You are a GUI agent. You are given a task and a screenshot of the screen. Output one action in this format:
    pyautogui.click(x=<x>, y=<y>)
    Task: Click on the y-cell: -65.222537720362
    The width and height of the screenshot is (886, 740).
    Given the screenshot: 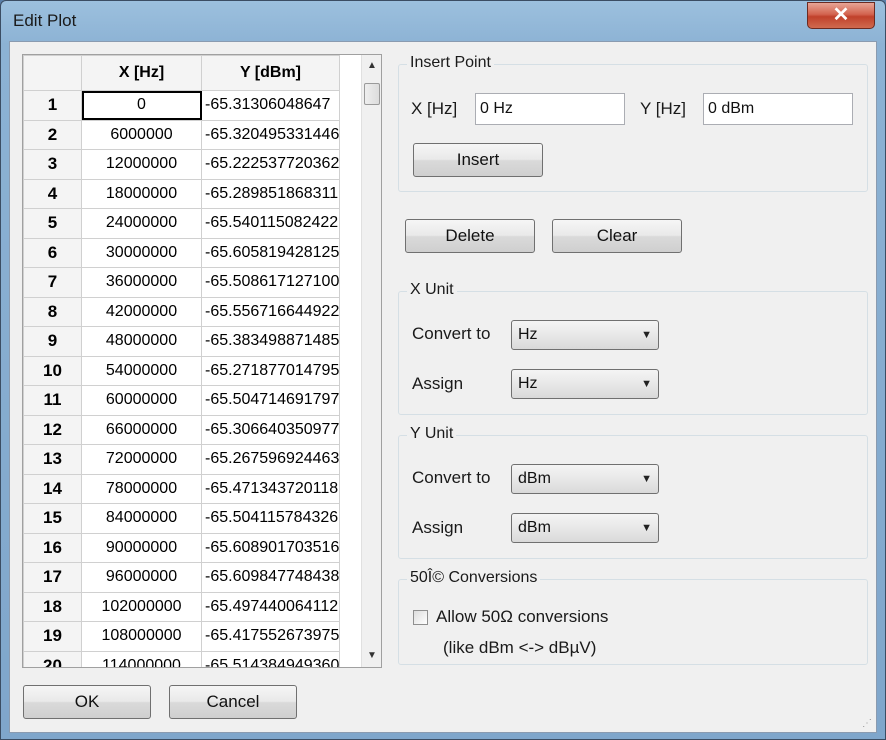 What is the action you would take?
    pyautogui.click(x=270, y=164)
    